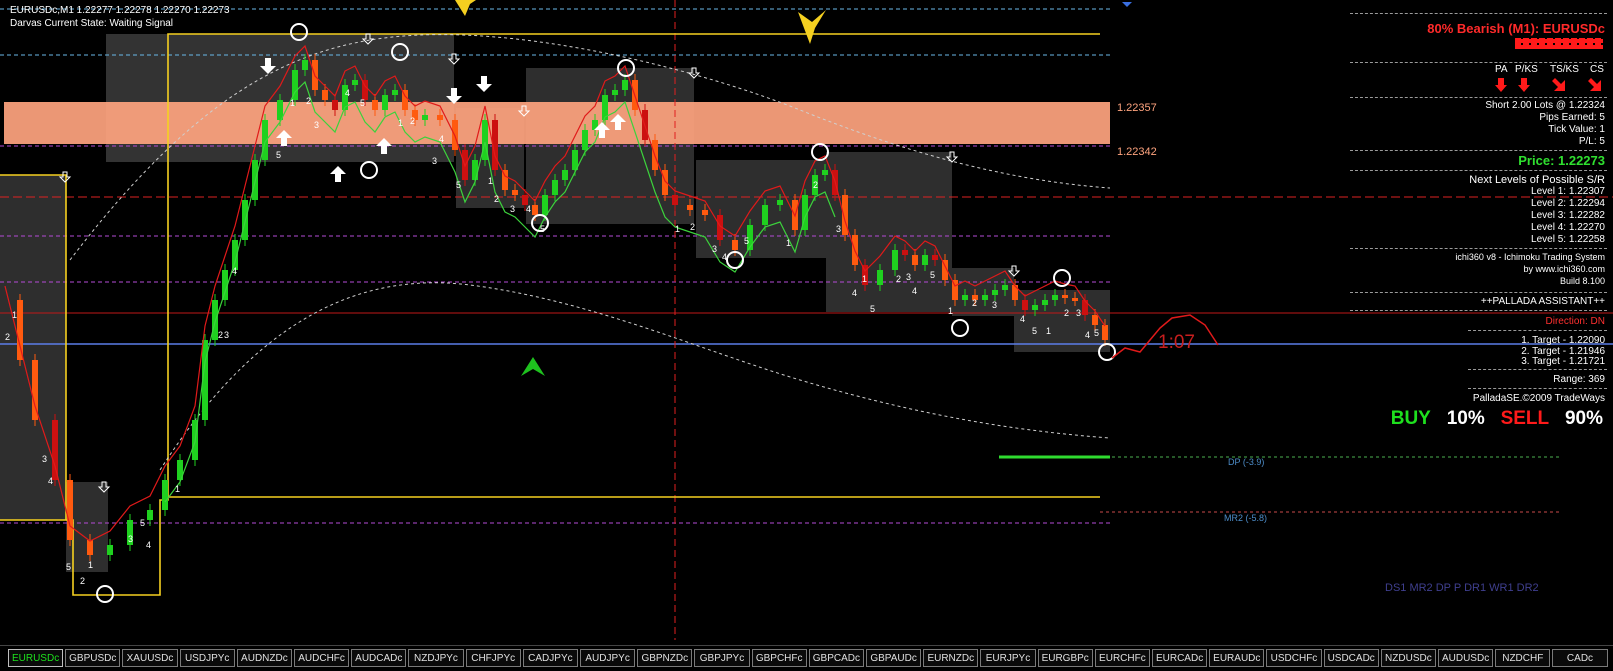 The image size is (1613, 671). Describe the element at coordinates (1127, 4) in the screenshot. I see `blue-marker-icon` at that location.